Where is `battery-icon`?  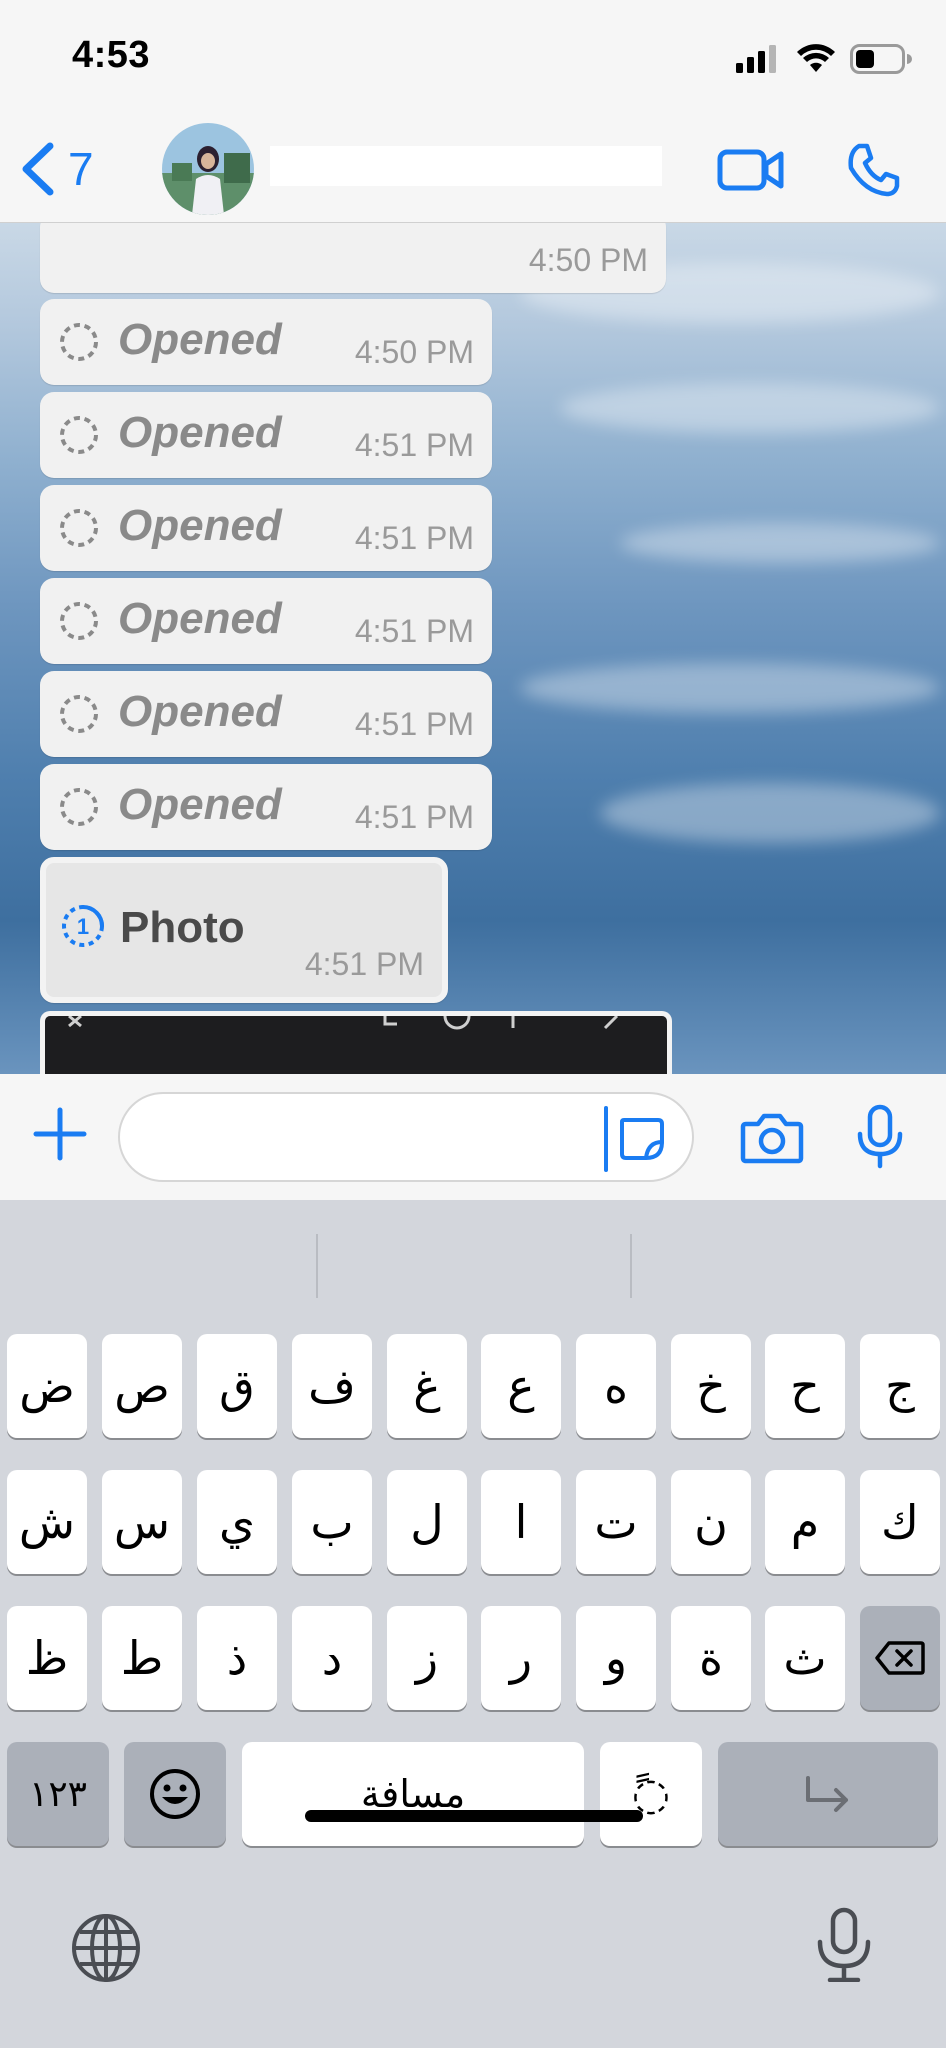 battery-icon is located at coordinates (881, 59).